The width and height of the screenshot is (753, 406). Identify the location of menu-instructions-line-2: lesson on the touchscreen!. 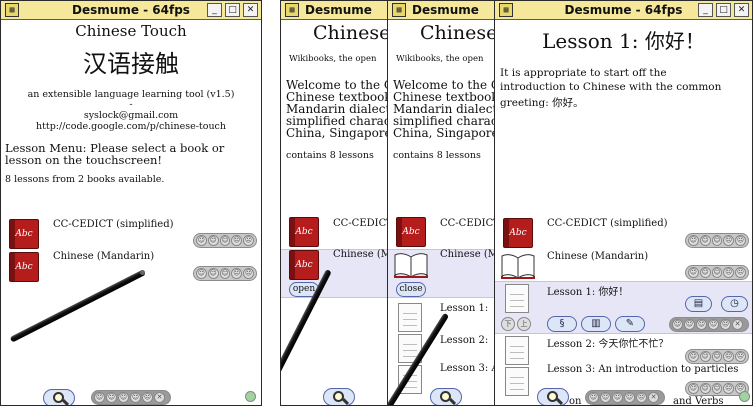
(84, 160).